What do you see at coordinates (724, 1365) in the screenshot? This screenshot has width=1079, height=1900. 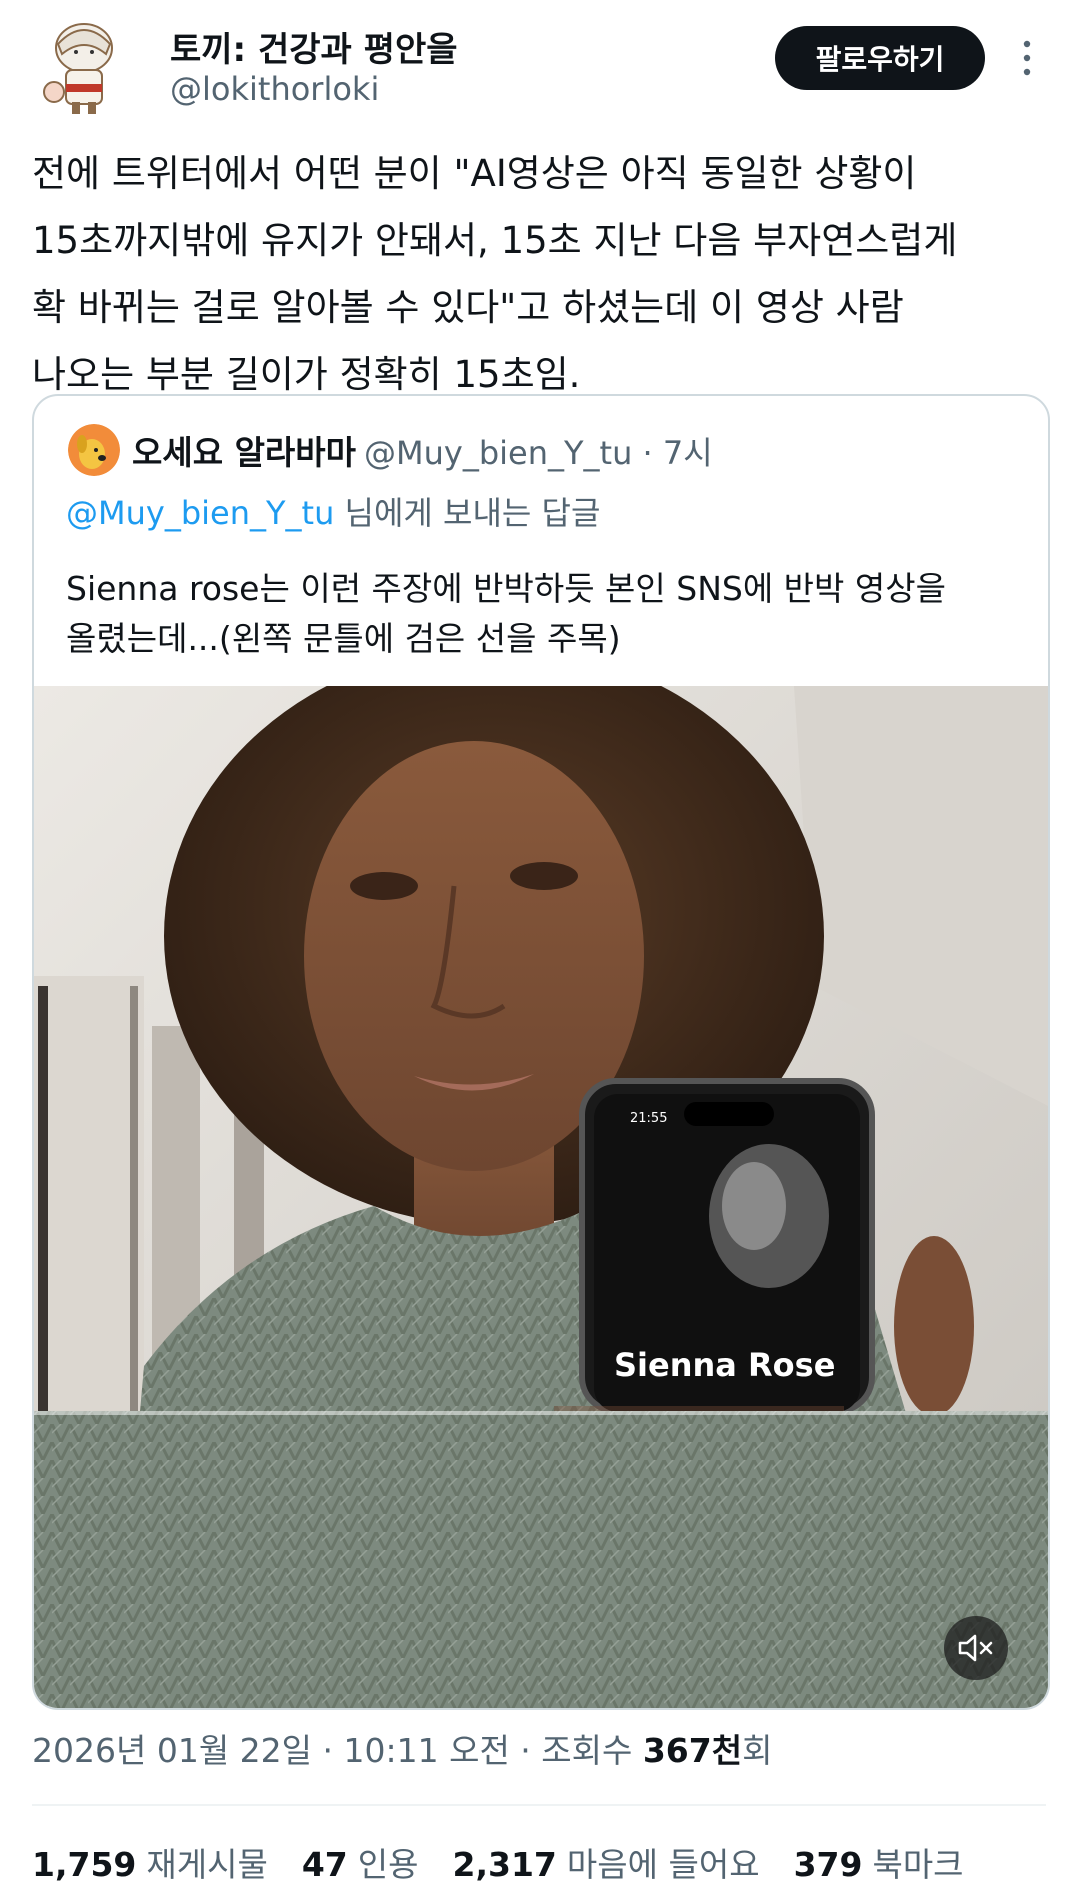 I see `phone-caption: Sienna Rose` at bounding box center [724, 1365].